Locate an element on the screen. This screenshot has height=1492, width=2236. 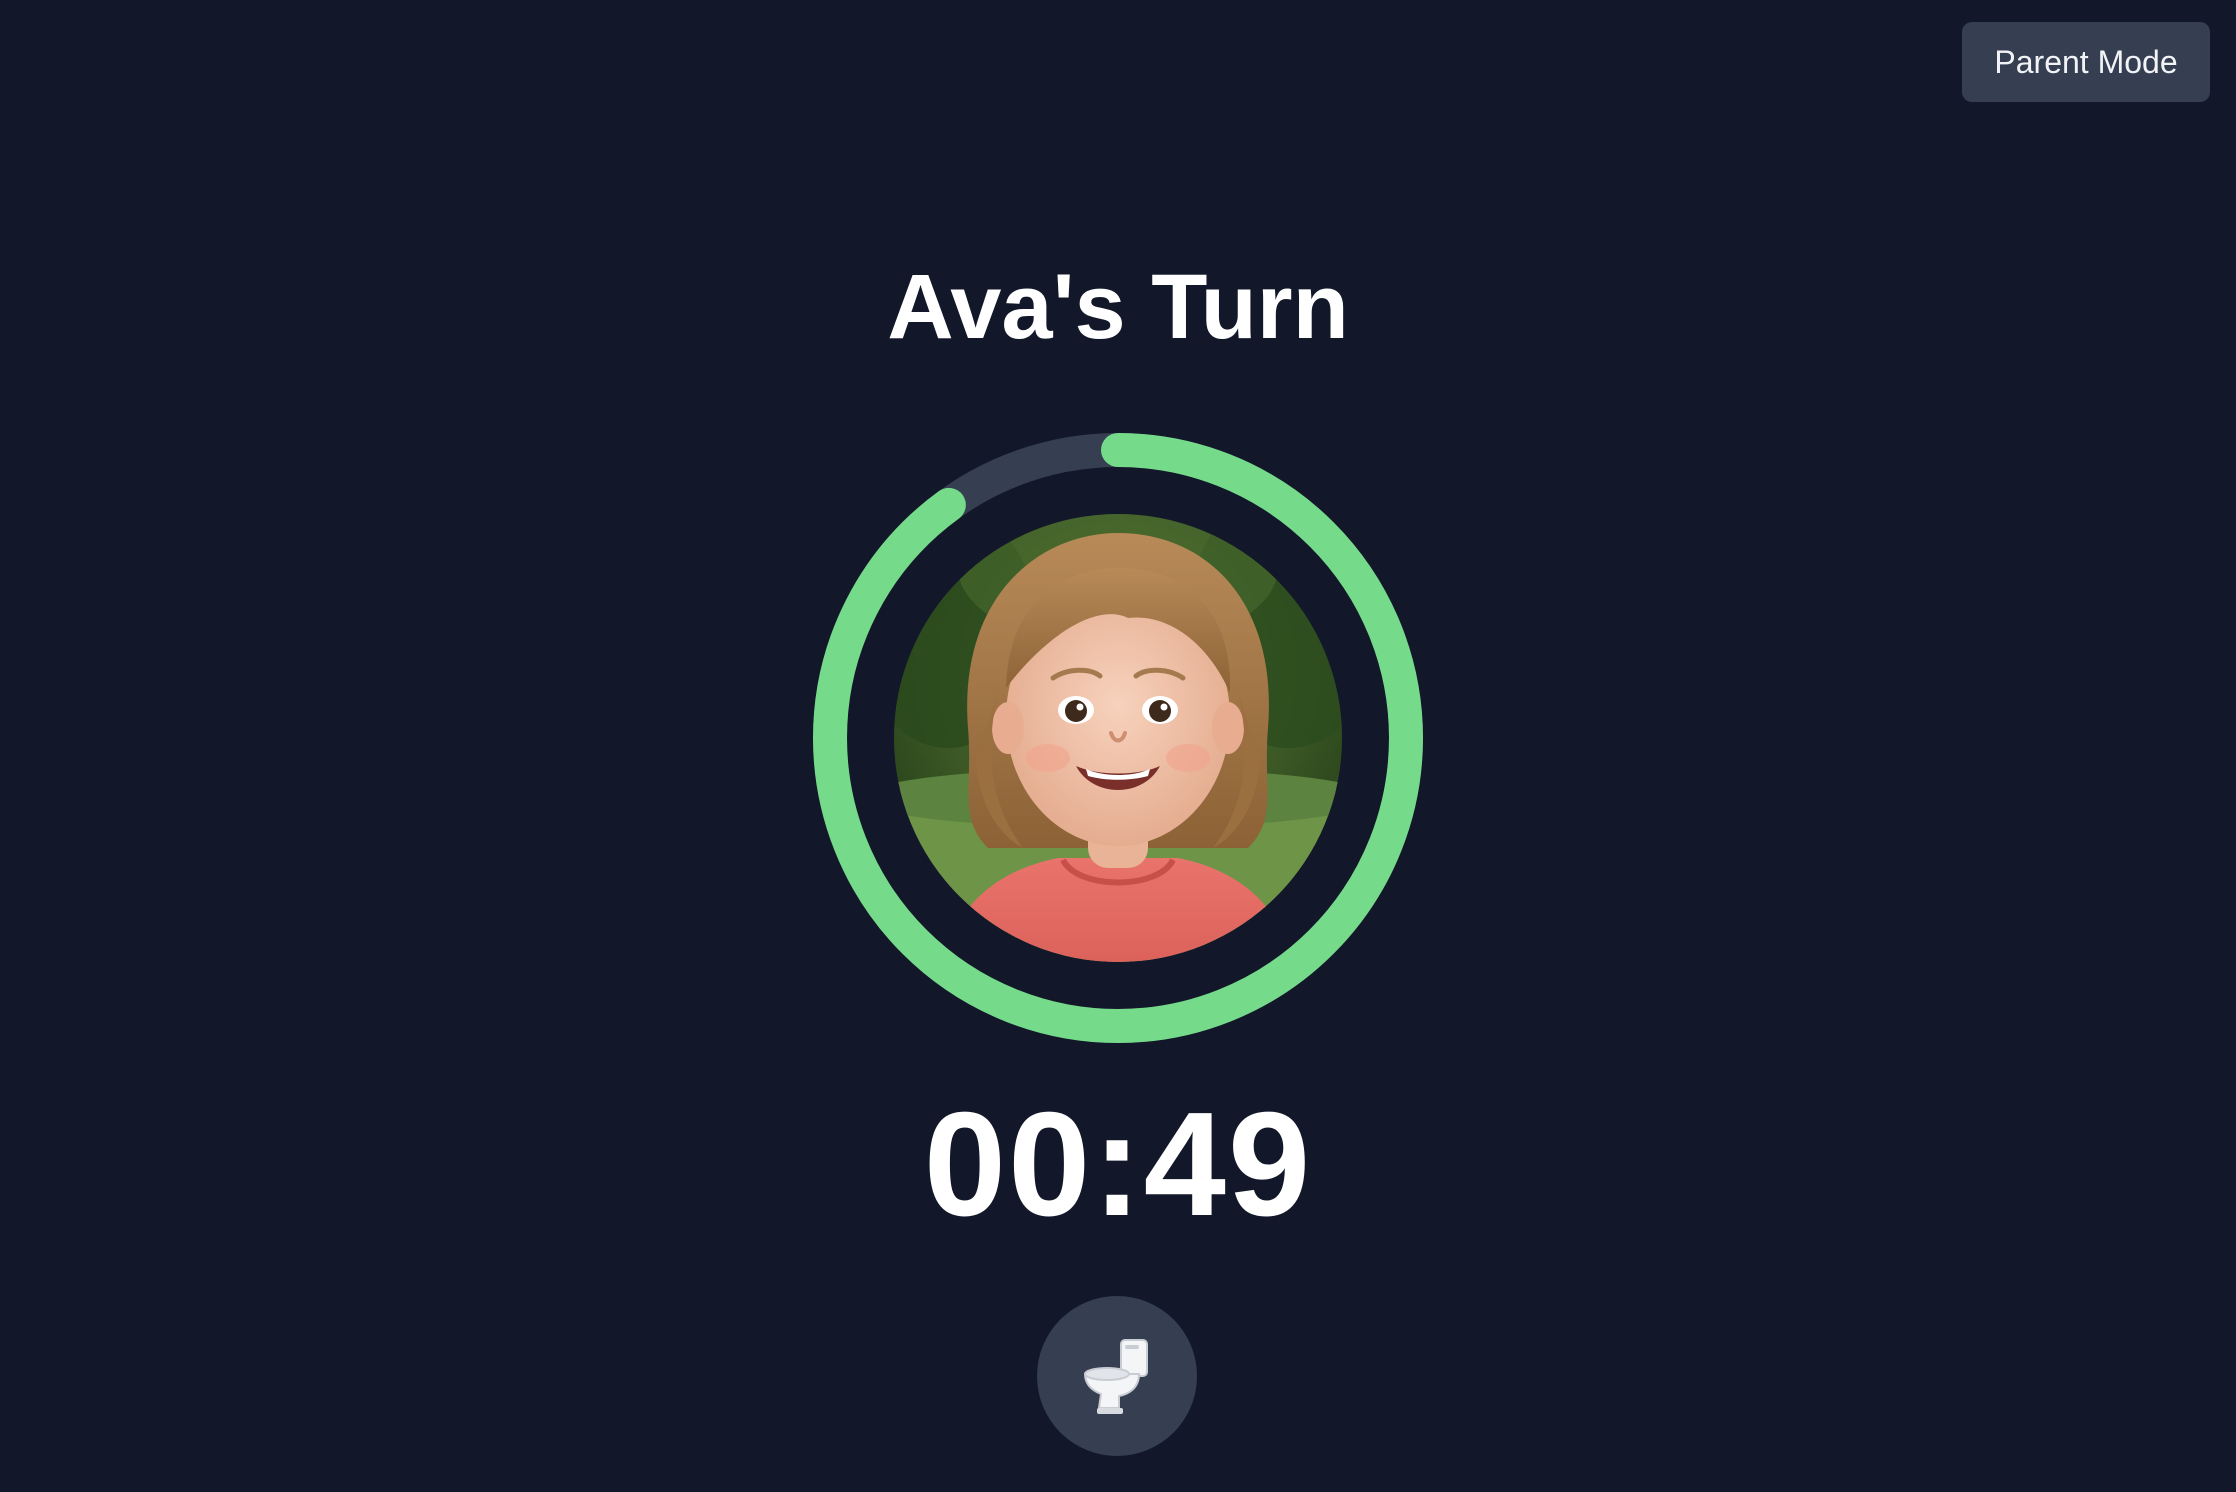
timer-ring-graphic is located at coordinates (1118, 738).